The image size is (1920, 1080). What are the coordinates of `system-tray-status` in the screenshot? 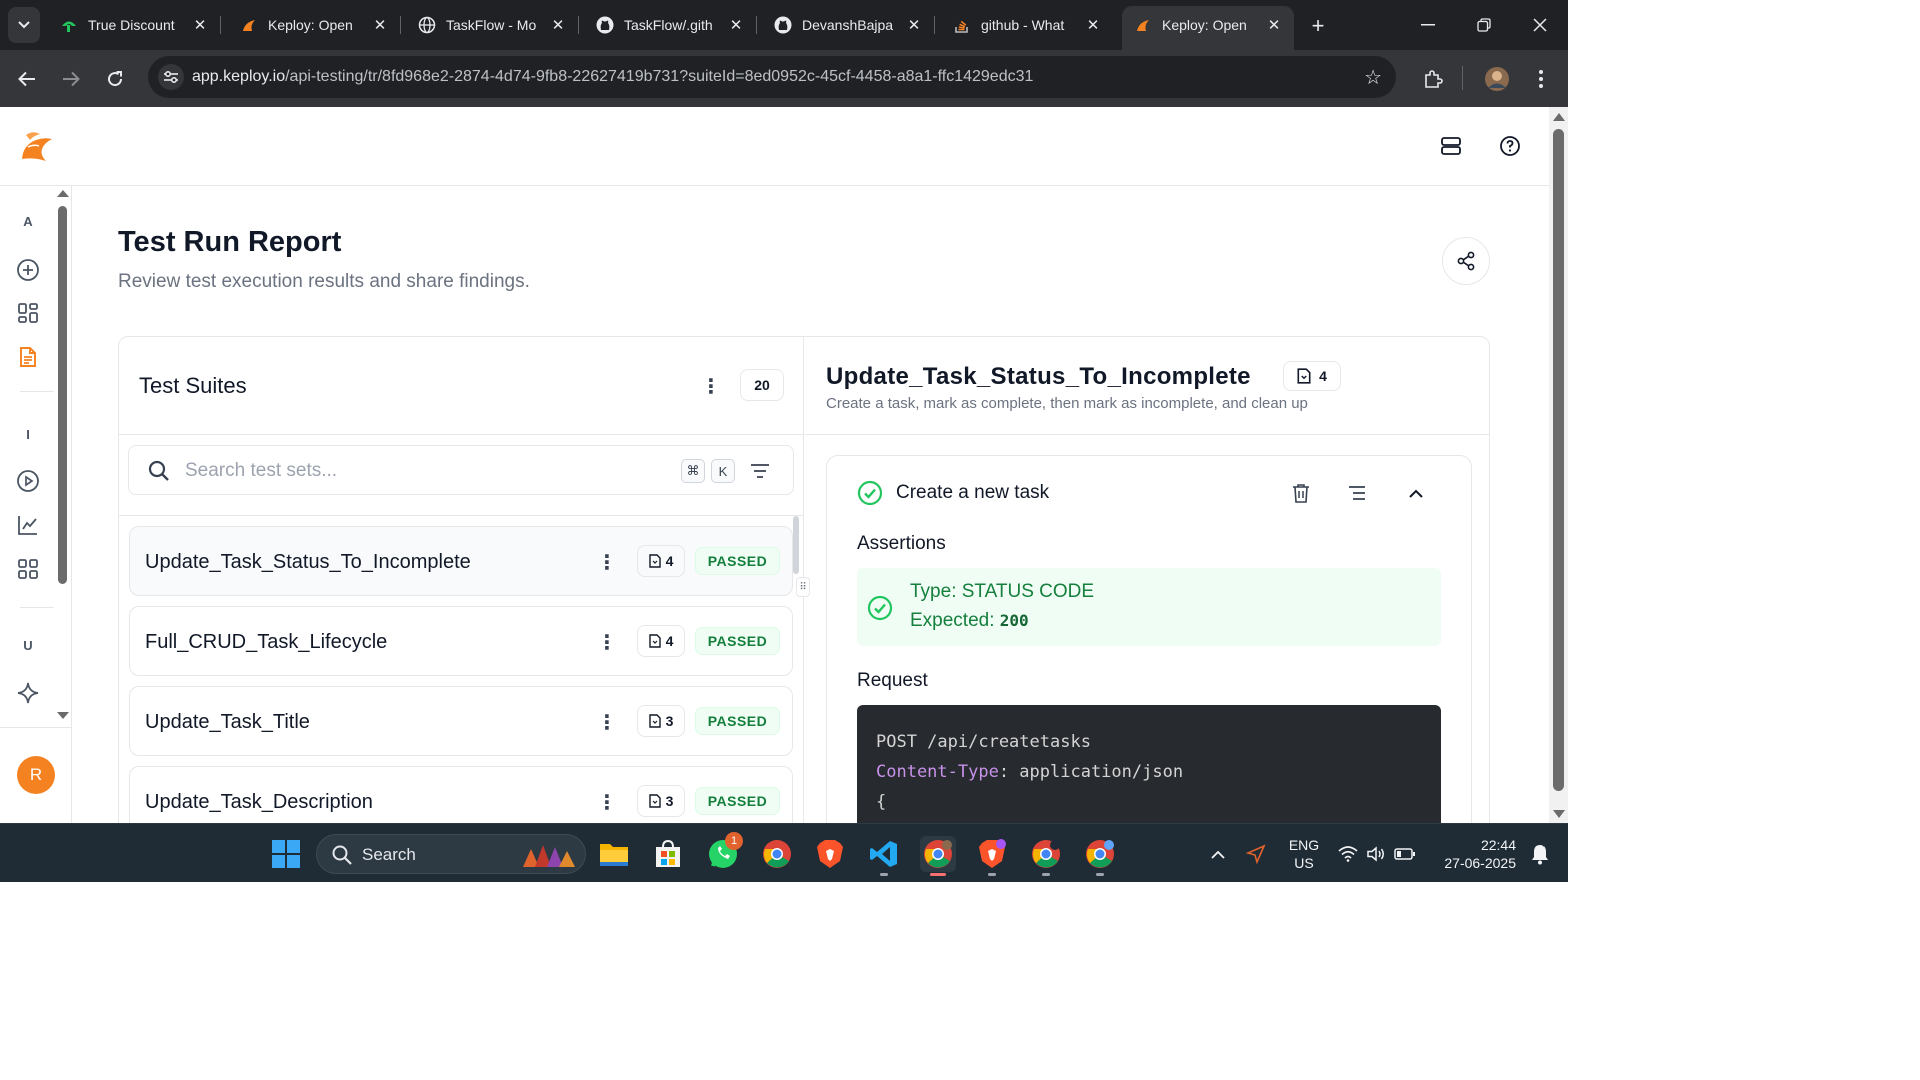 It's located at (1377, 854).